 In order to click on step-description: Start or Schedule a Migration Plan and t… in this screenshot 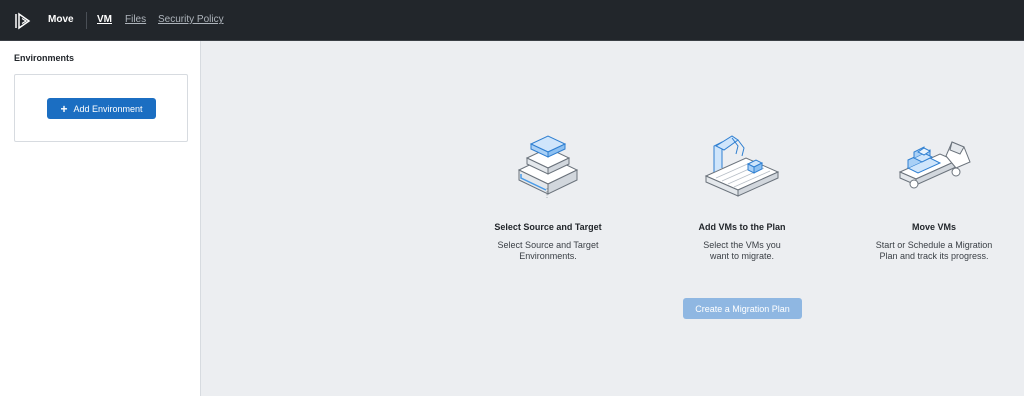, I will do `click(934, 251)`.